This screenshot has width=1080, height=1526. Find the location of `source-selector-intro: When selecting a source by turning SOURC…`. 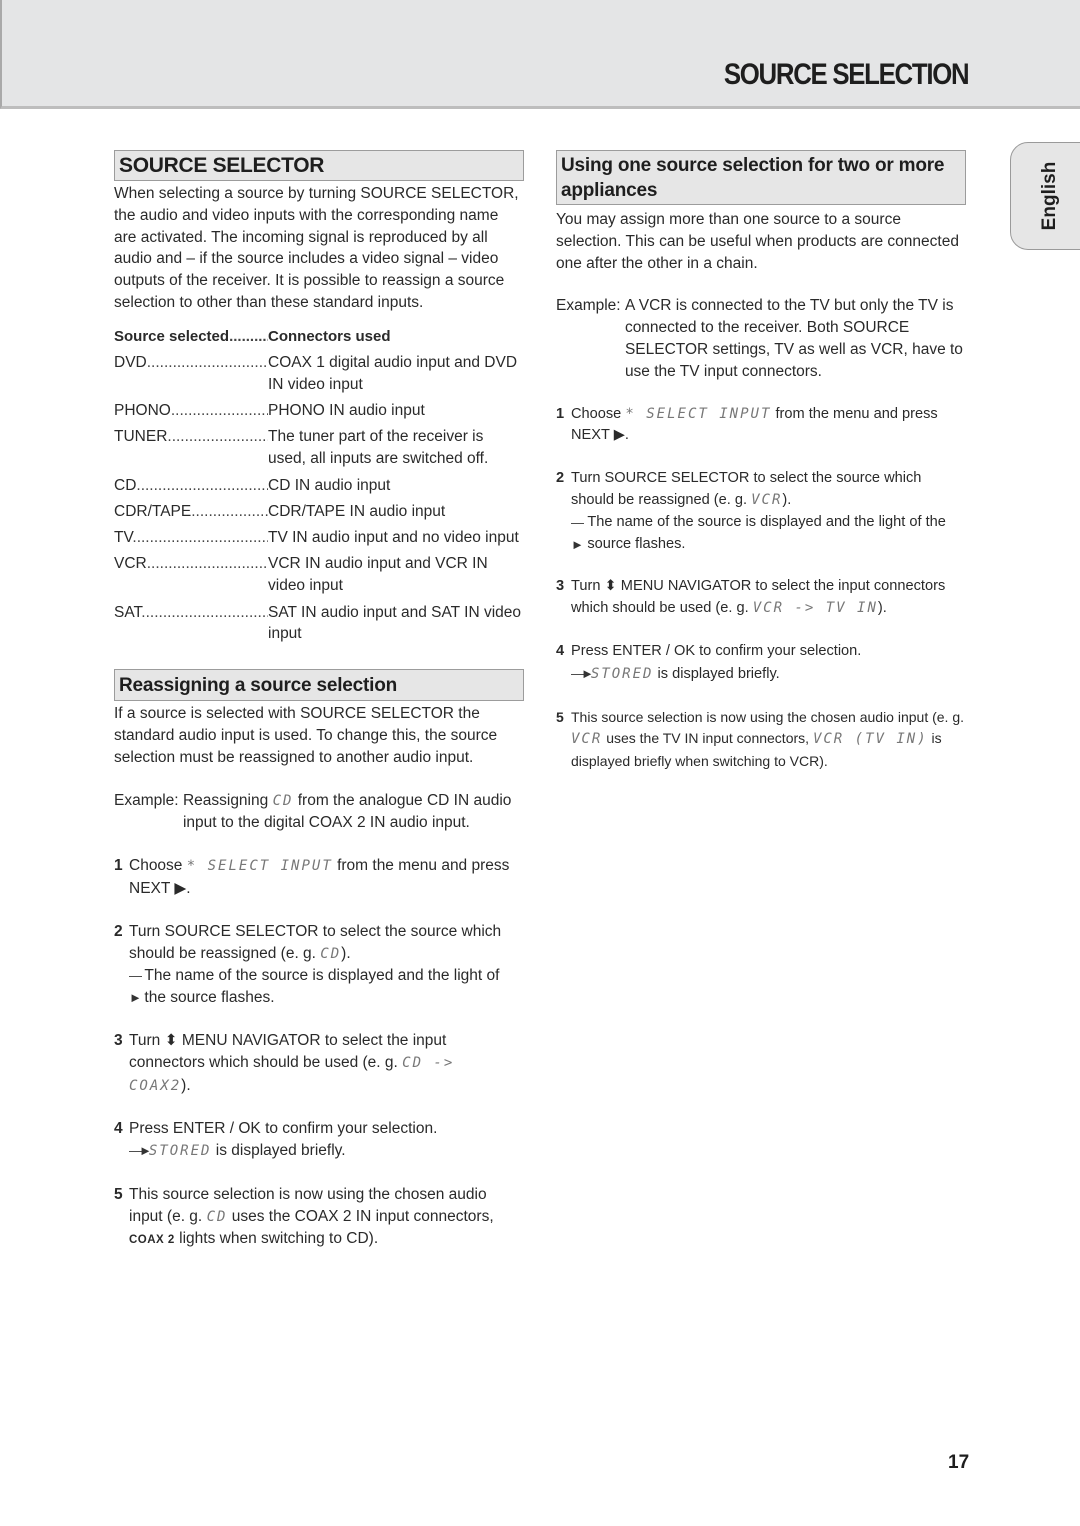

source-selector-intro: When selecting a source by turning SOURC… is located at coordinates (316, 248).